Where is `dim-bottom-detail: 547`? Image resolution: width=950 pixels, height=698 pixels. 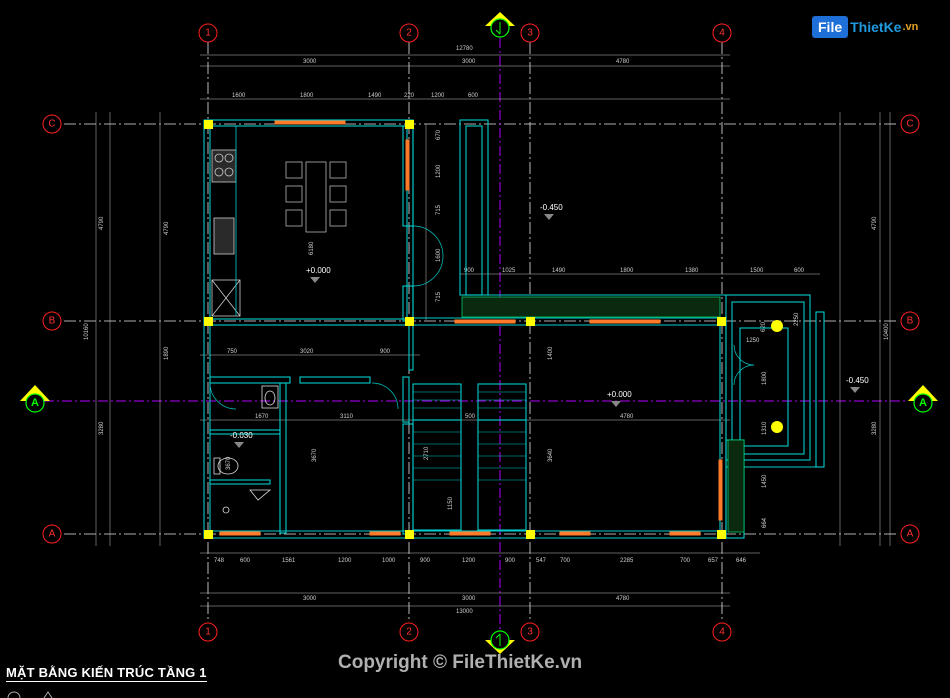
dim-bottom-detail: 547 is located at coordinates (541, 561).